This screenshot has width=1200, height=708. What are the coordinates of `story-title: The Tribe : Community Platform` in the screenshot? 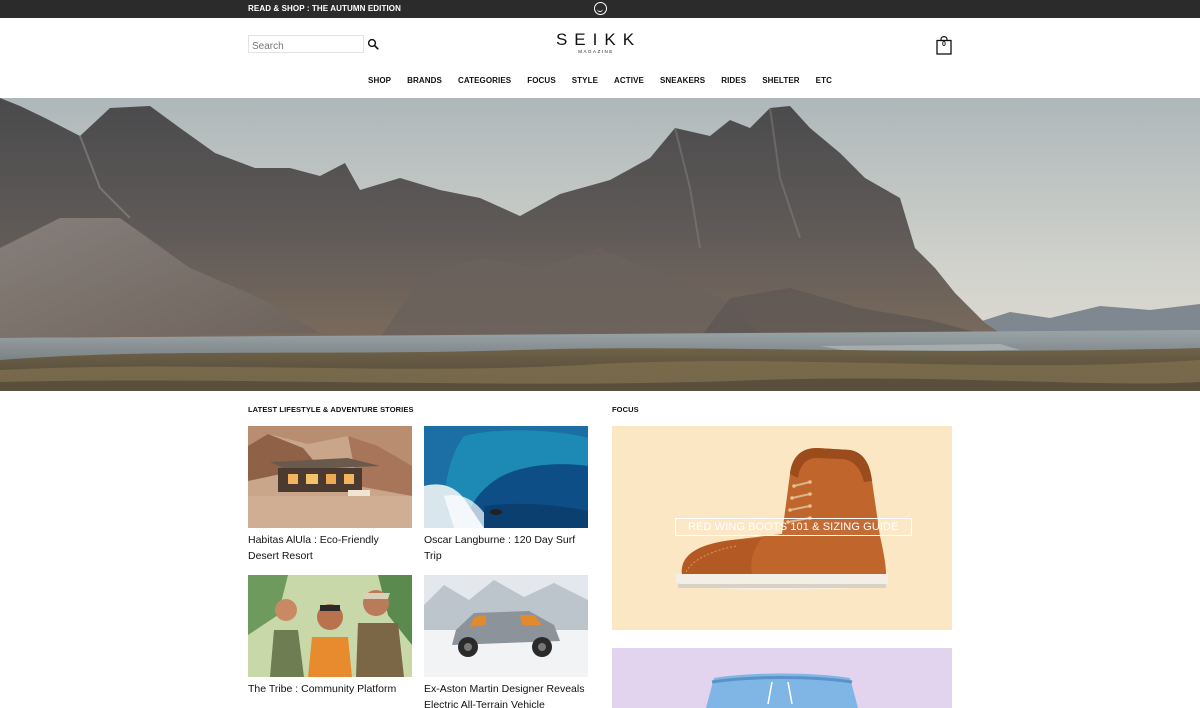 It's located at (330, 690).